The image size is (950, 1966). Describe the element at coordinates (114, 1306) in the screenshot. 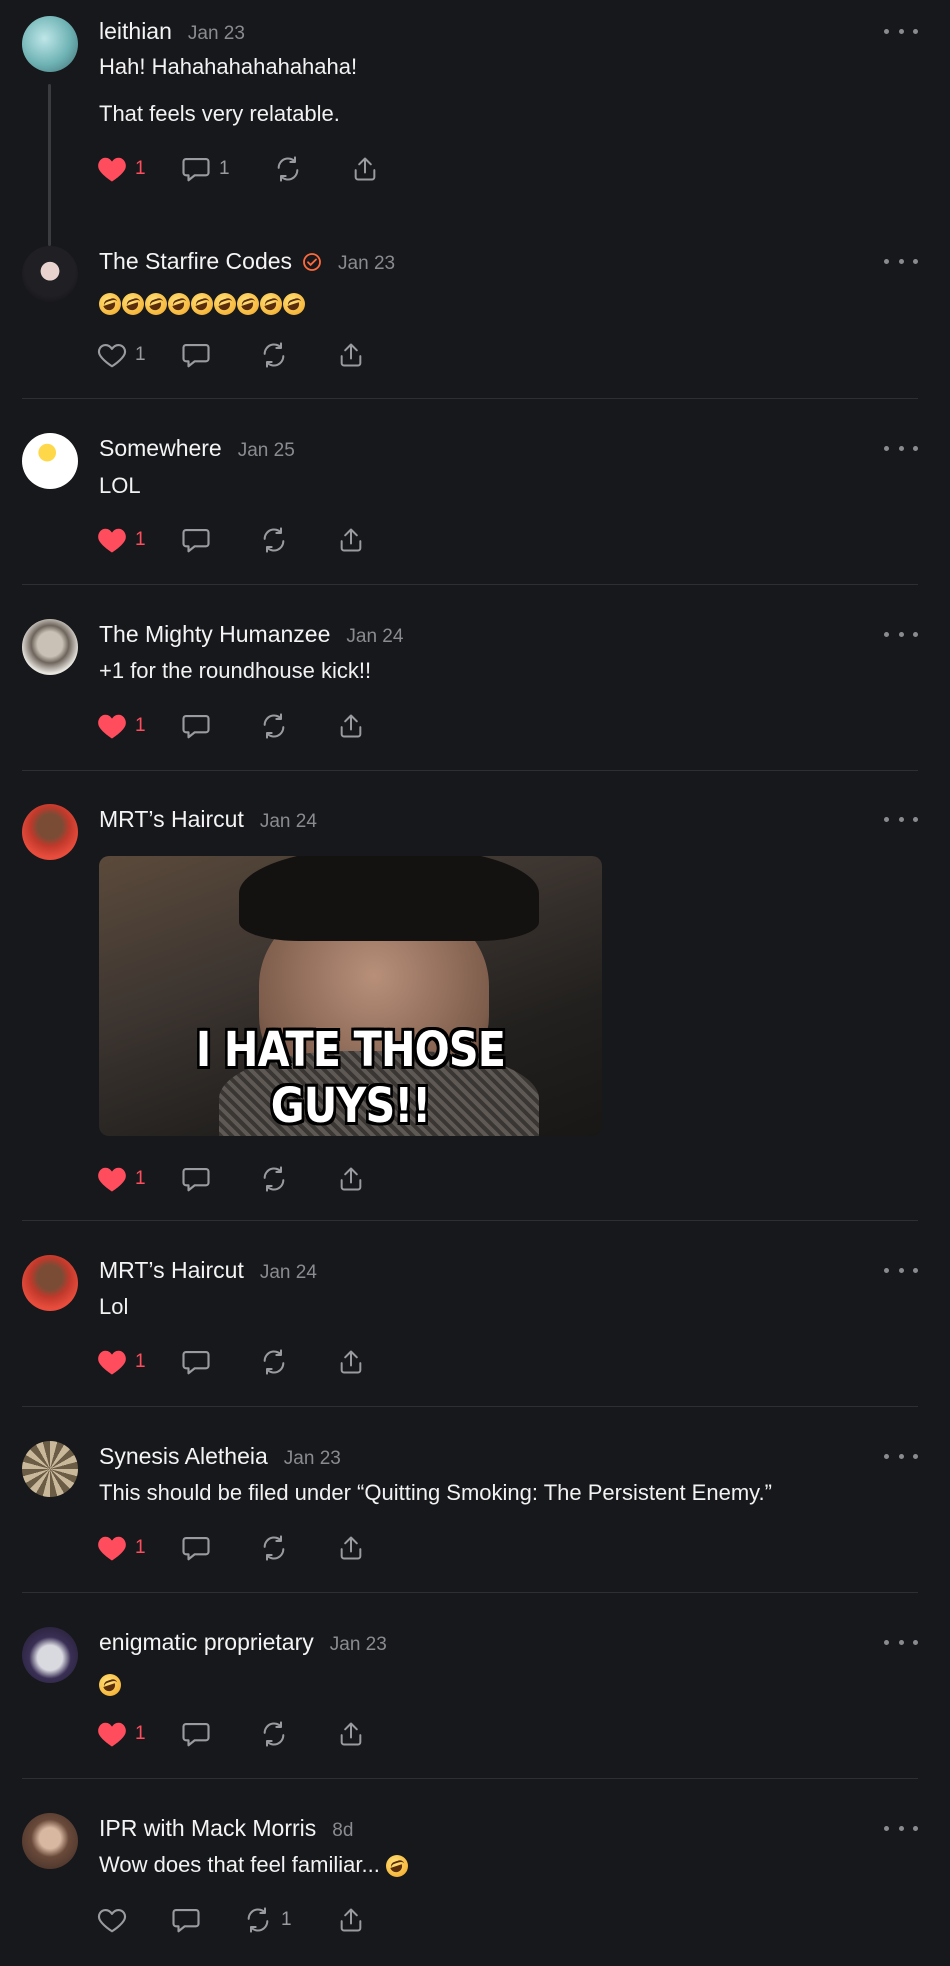

I see `post-text-line: Lol` at that location.